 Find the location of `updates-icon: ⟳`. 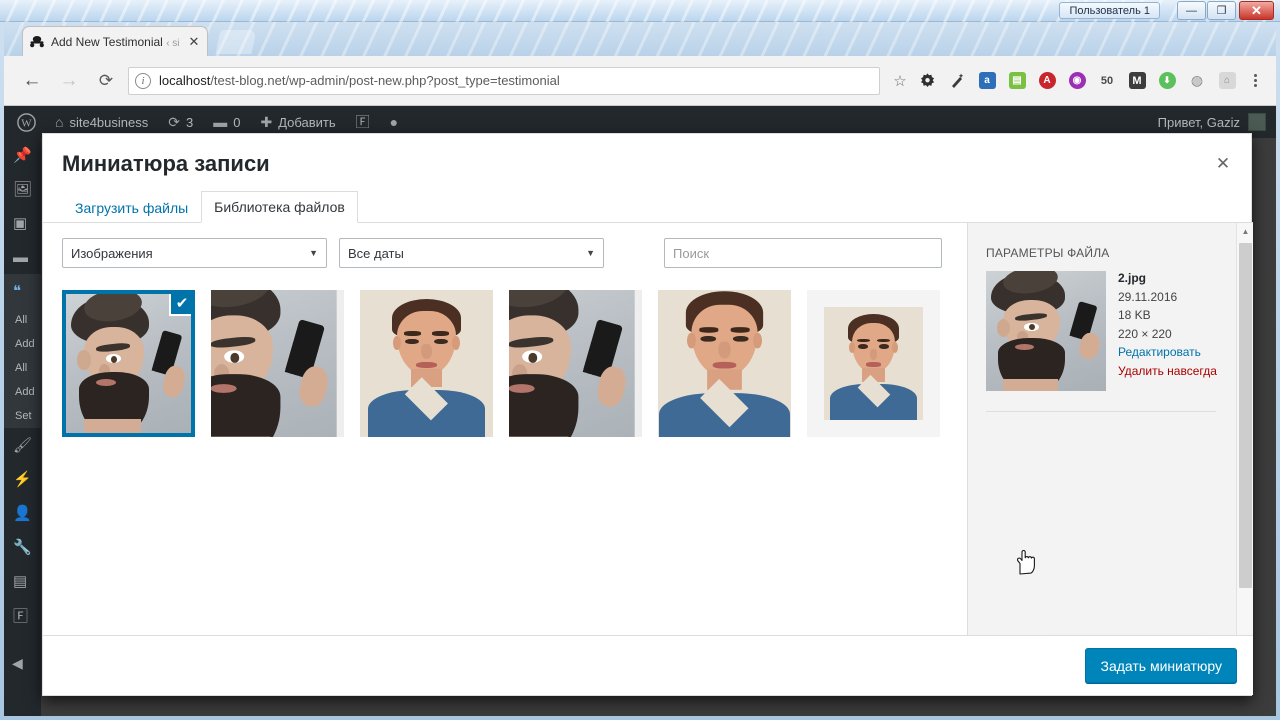

updates-icon: ⟳ is located at coordinates (174, 121).